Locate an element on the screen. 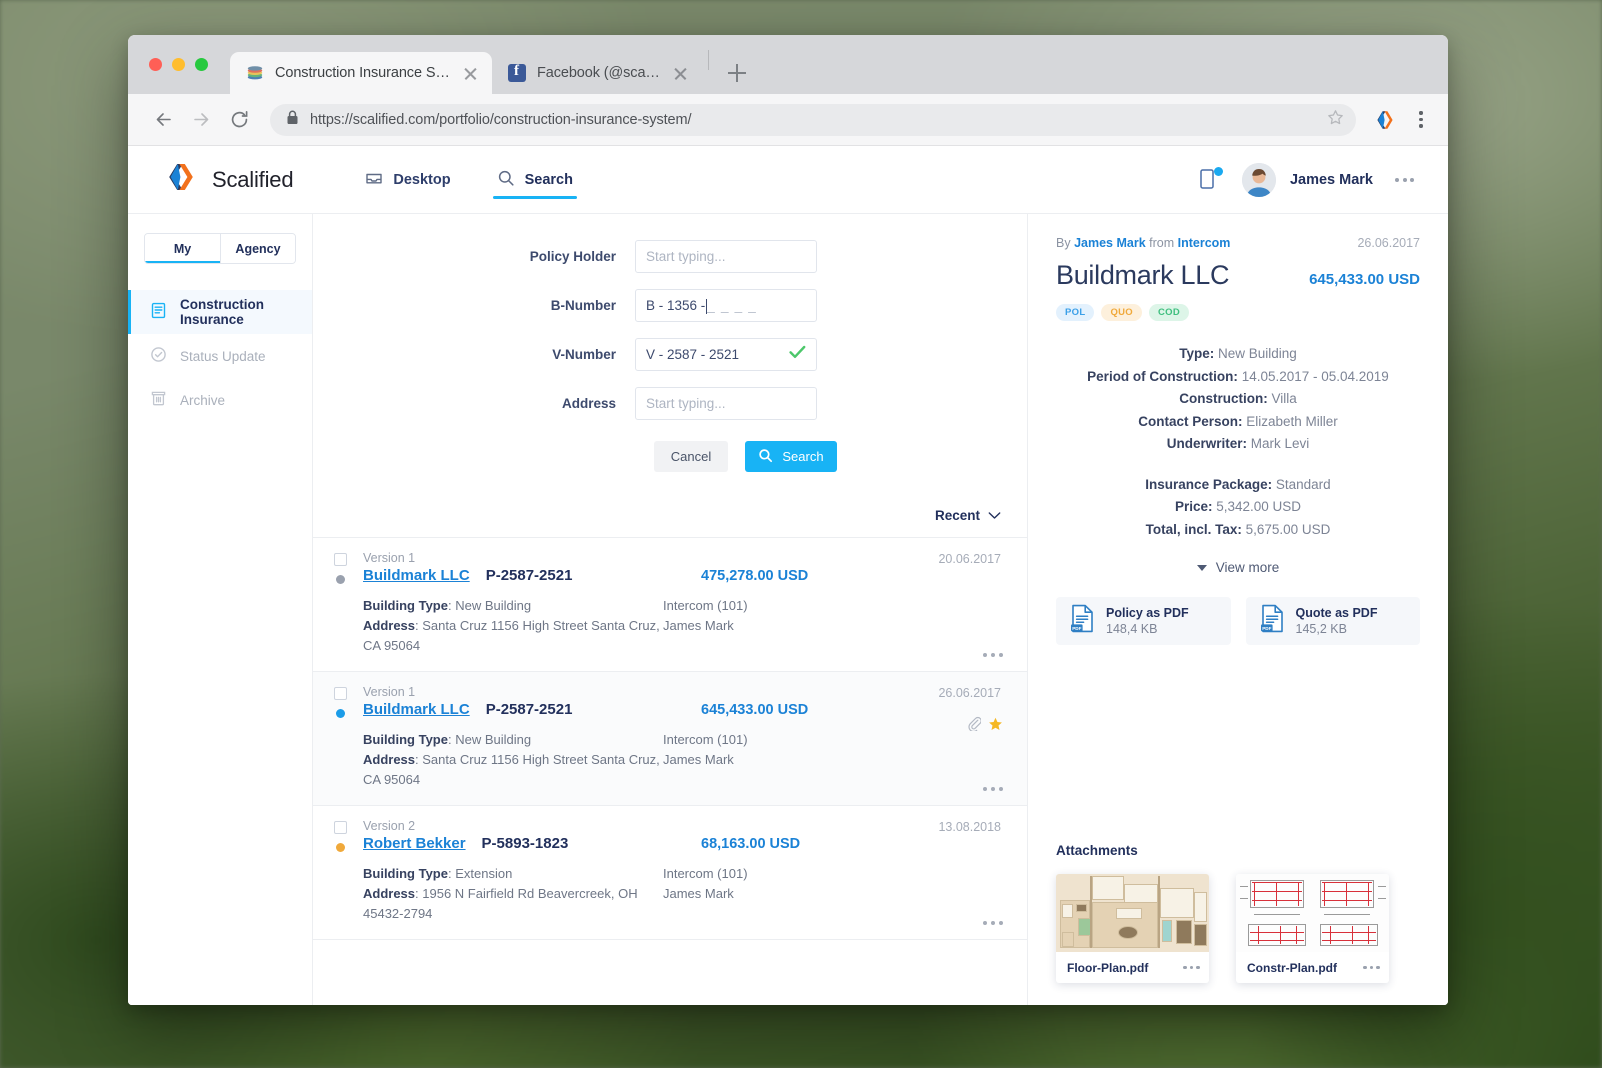 The image size is (1602, 1068). browser-menu-icon is located at coordinates (1421, 120).